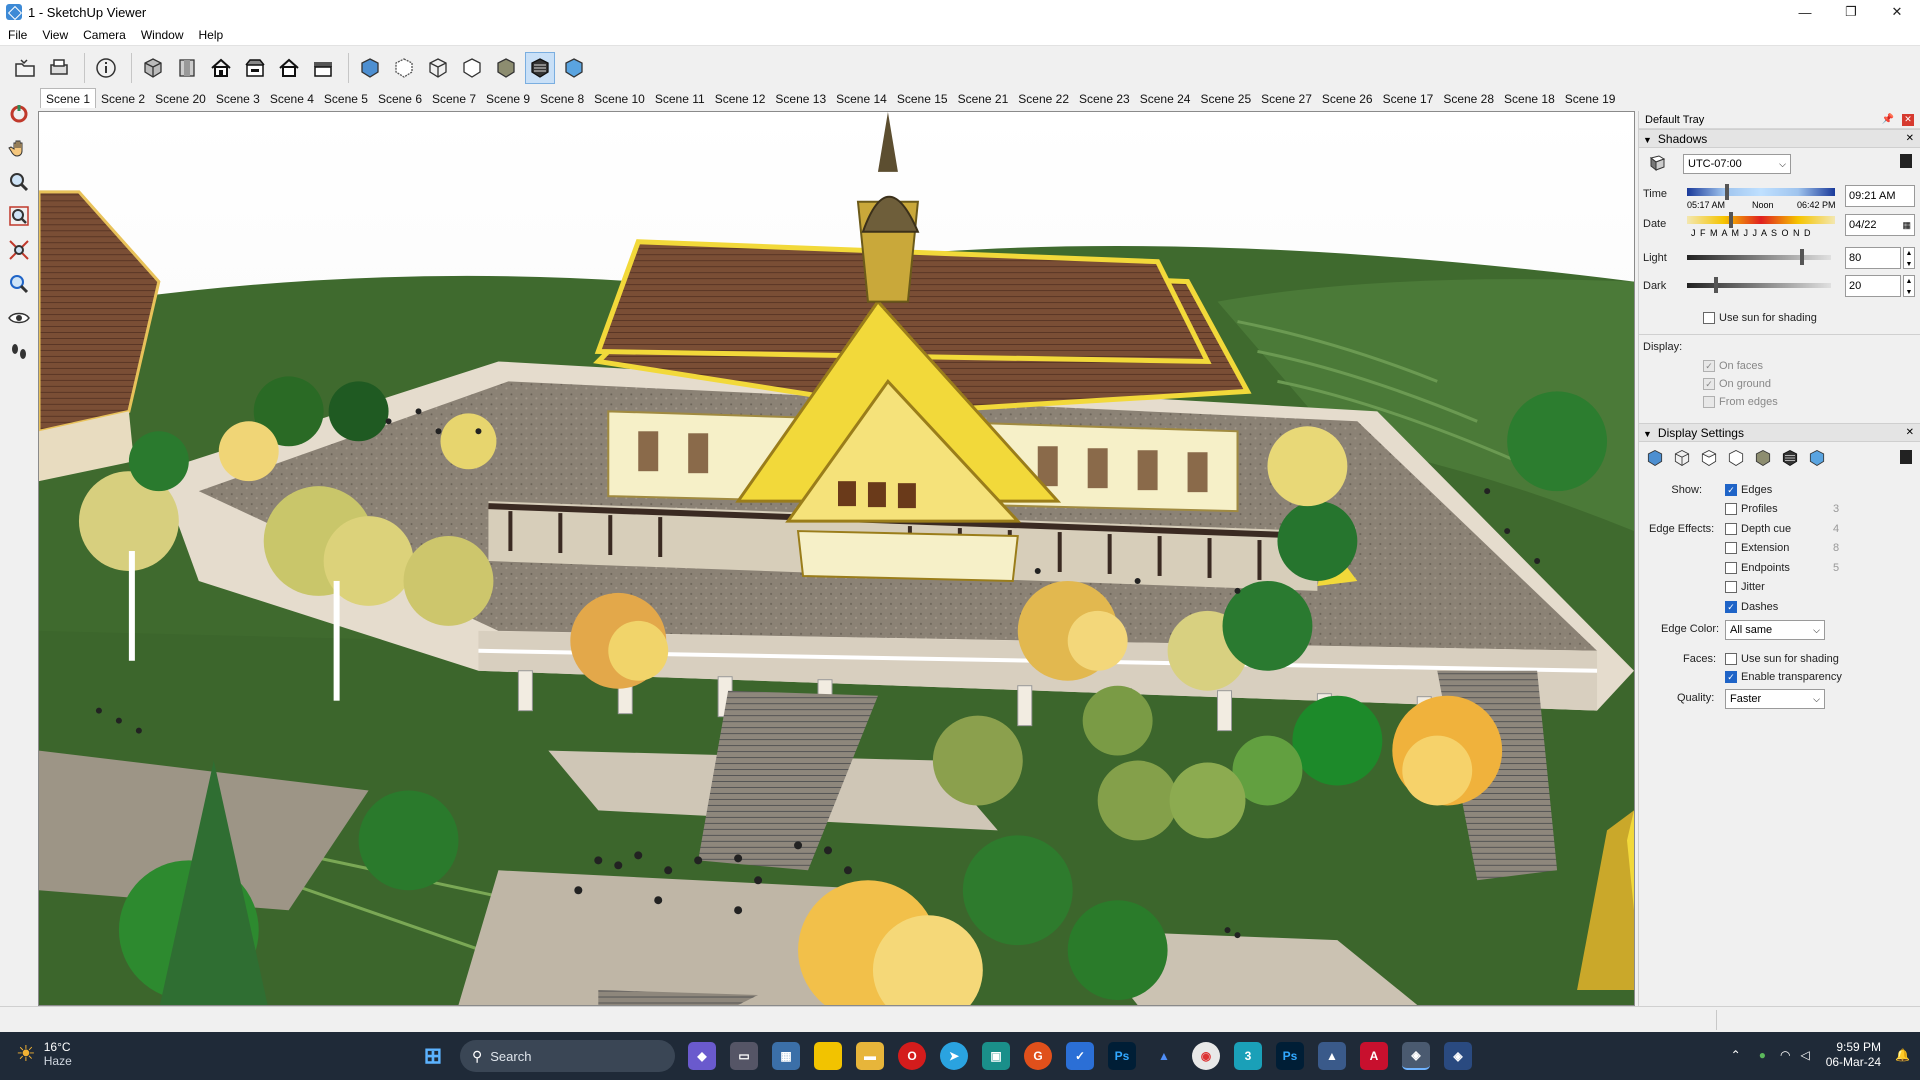  What do you see at coordinates (19, 250) in the screenshot?
I see `zoom-extents-tool` at bounding box center [19, 250].